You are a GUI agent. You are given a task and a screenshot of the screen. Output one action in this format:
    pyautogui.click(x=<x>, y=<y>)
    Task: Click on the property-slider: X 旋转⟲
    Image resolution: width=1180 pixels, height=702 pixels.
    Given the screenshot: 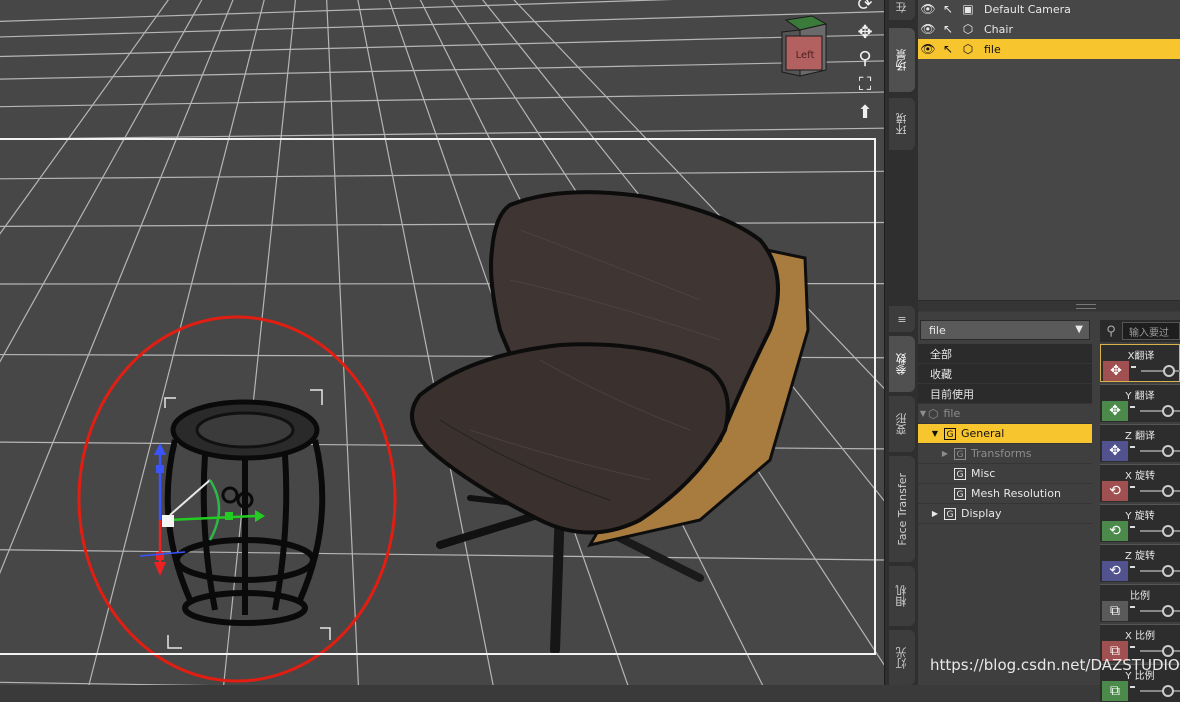 What is the action you would take?
    pyautogui.click(x=1140, y=483)
    